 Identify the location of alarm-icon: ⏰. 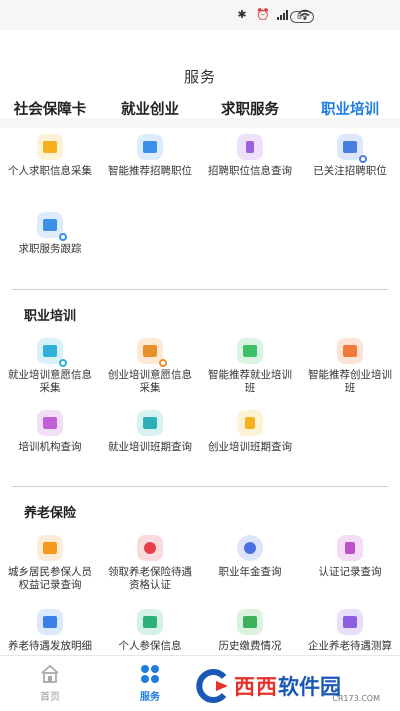
(263, 14).